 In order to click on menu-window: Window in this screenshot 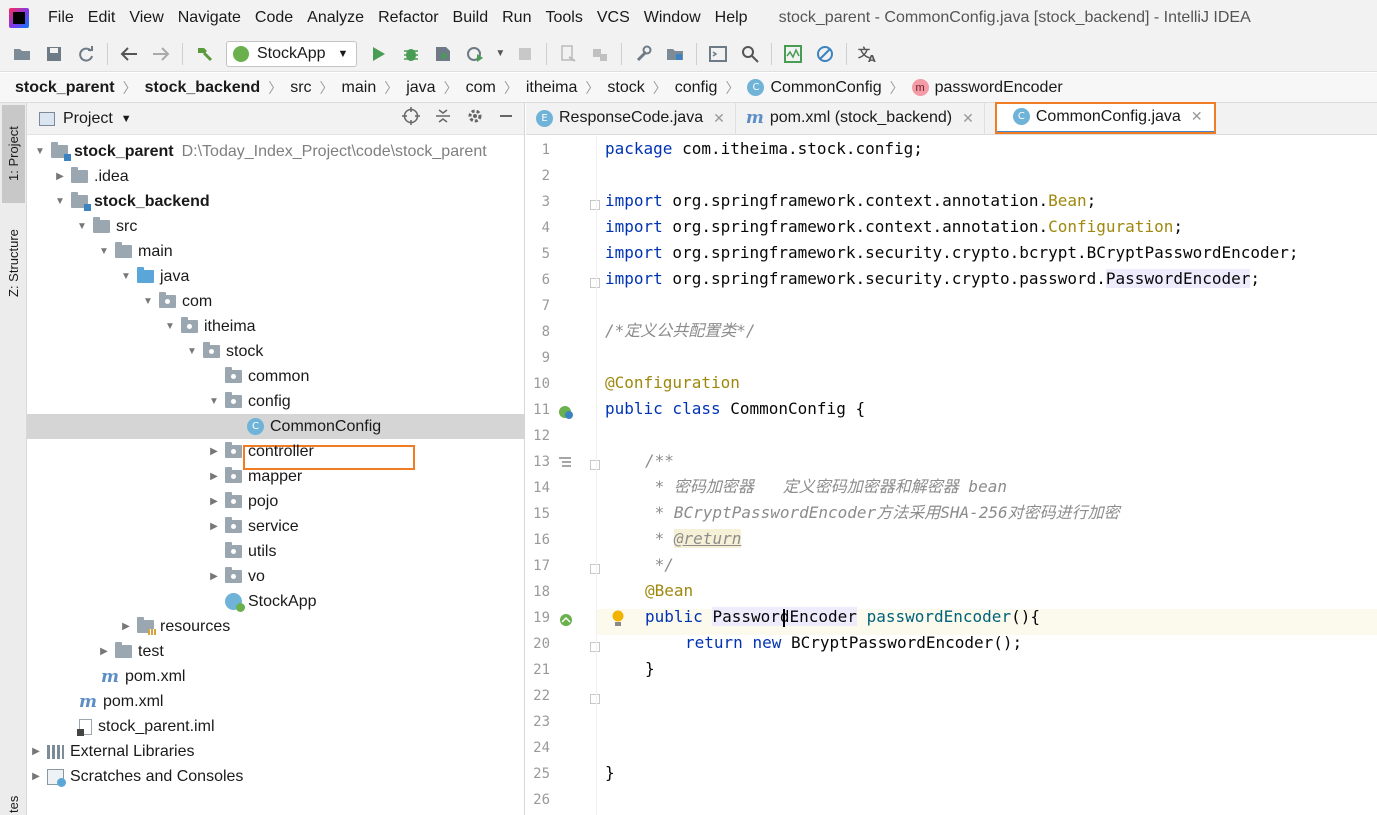, I will do `click(672, 18)`.